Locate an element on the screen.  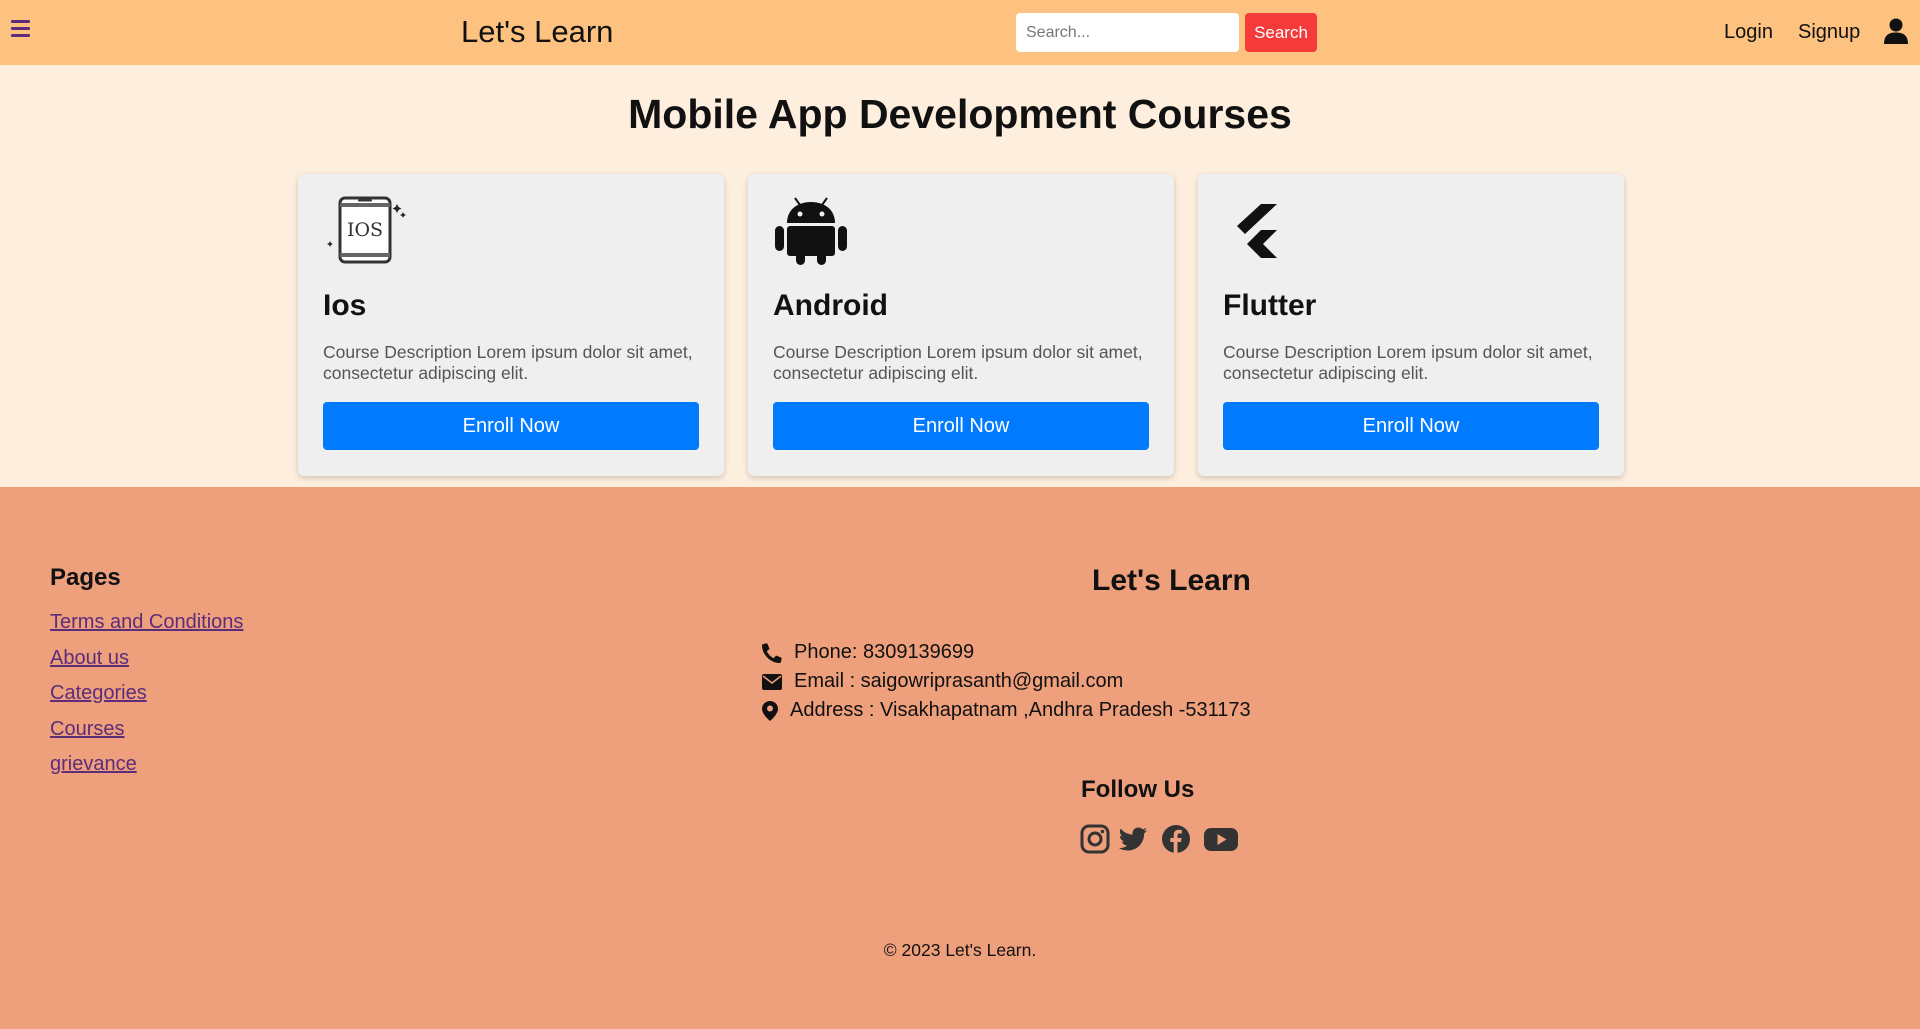
search-button: Search is located at coordinates (1281, 32).